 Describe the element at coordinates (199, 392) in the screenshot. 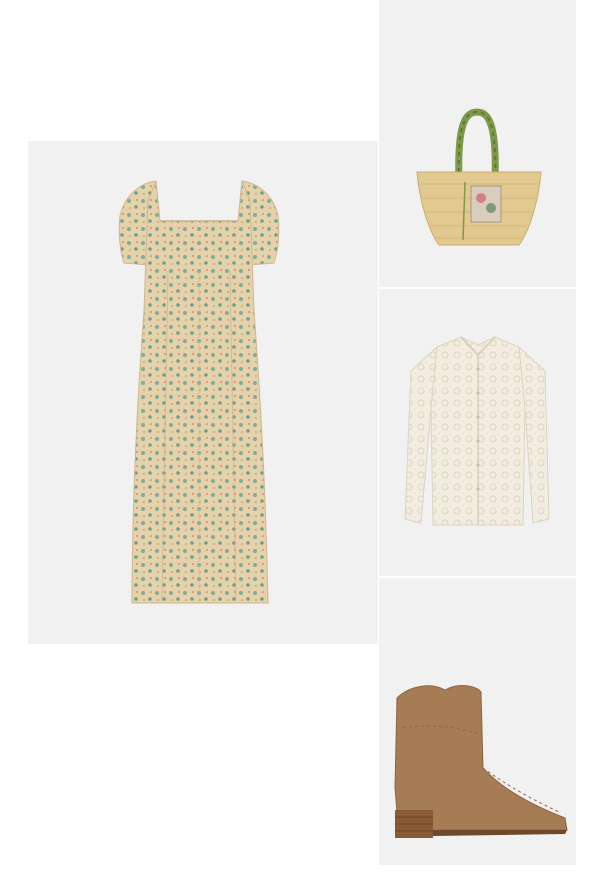

I see `dress-image` at that location.